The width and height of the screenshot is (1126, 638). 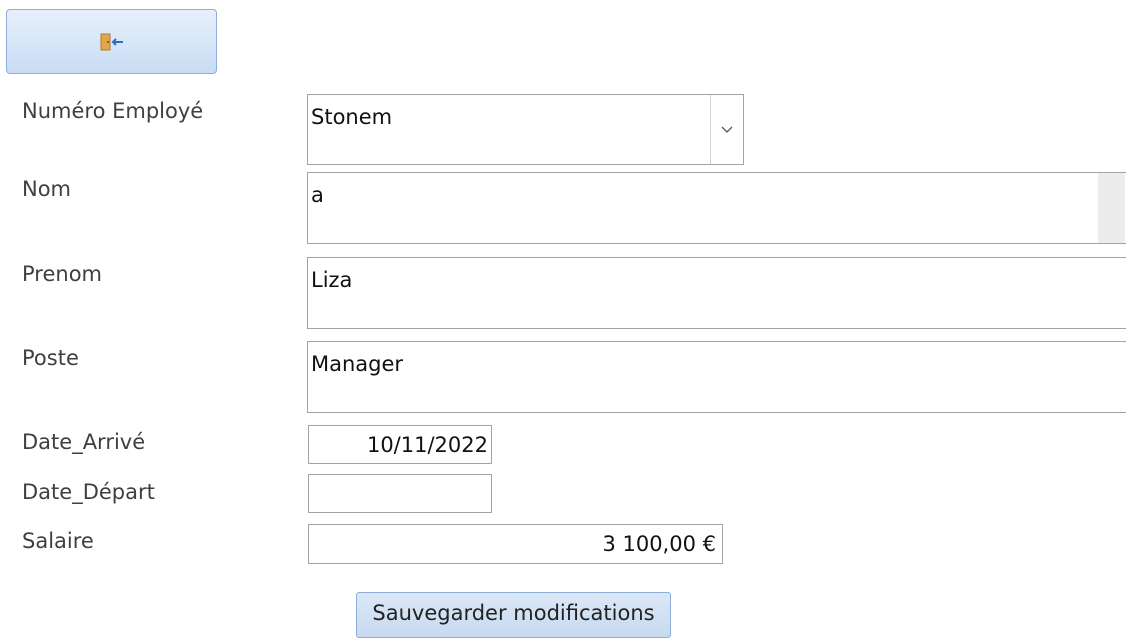 What do you see at coordinates (1111, 208) in the screenshot?
I see `nom-scrollbar` at bounding box center [1111, 208].